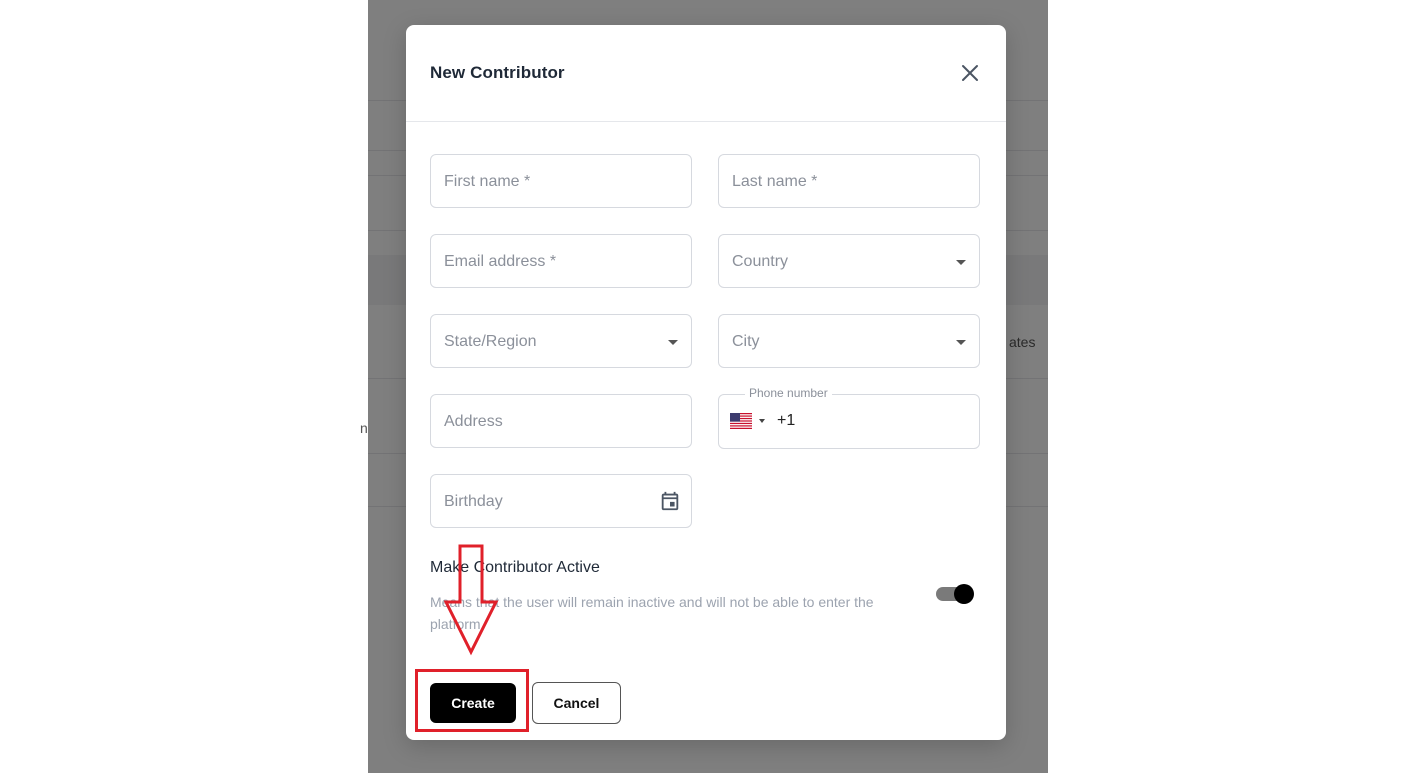 The height and width of the screenshot is (773, 1416). I want to click on us-flag-icon, so click(741, 421).